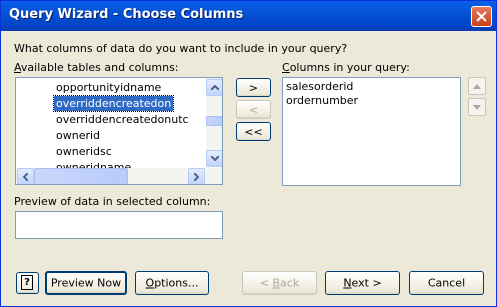  What do you see at coordinates (446, 283) in the screenshot?
I see `cancel-button: Cancel` at bounding box center [446, 283].